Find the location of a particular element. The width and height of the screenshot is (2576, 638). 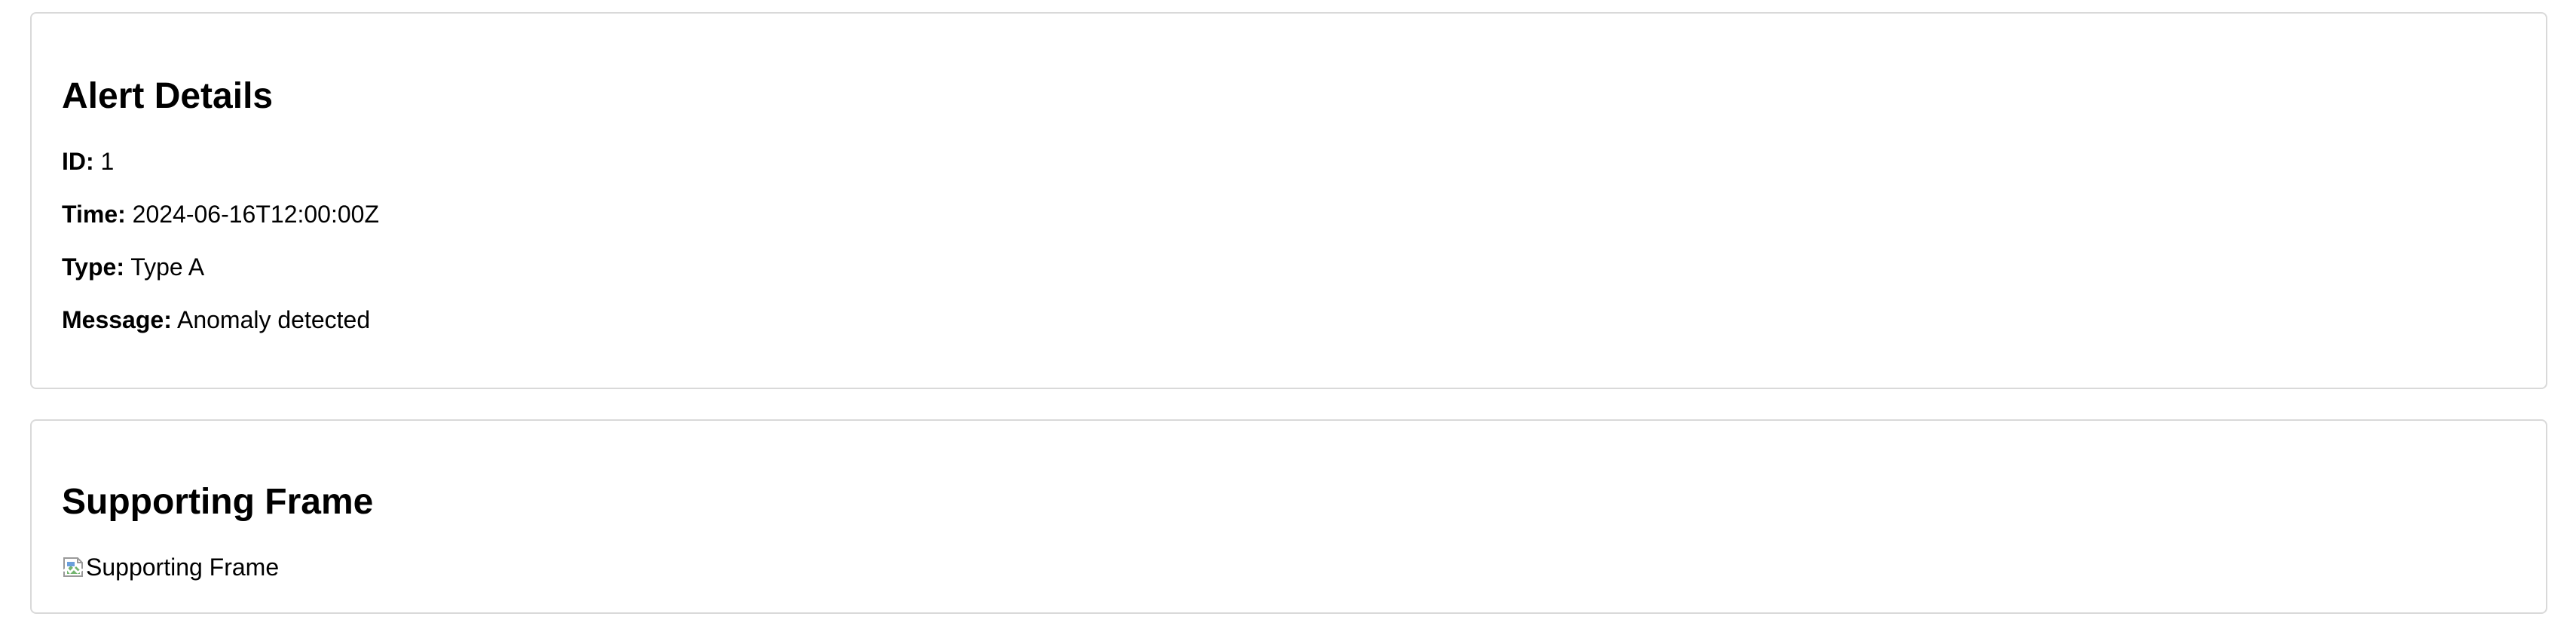

alert-type-row: Type: Type A is located at coordinates (133, 267).